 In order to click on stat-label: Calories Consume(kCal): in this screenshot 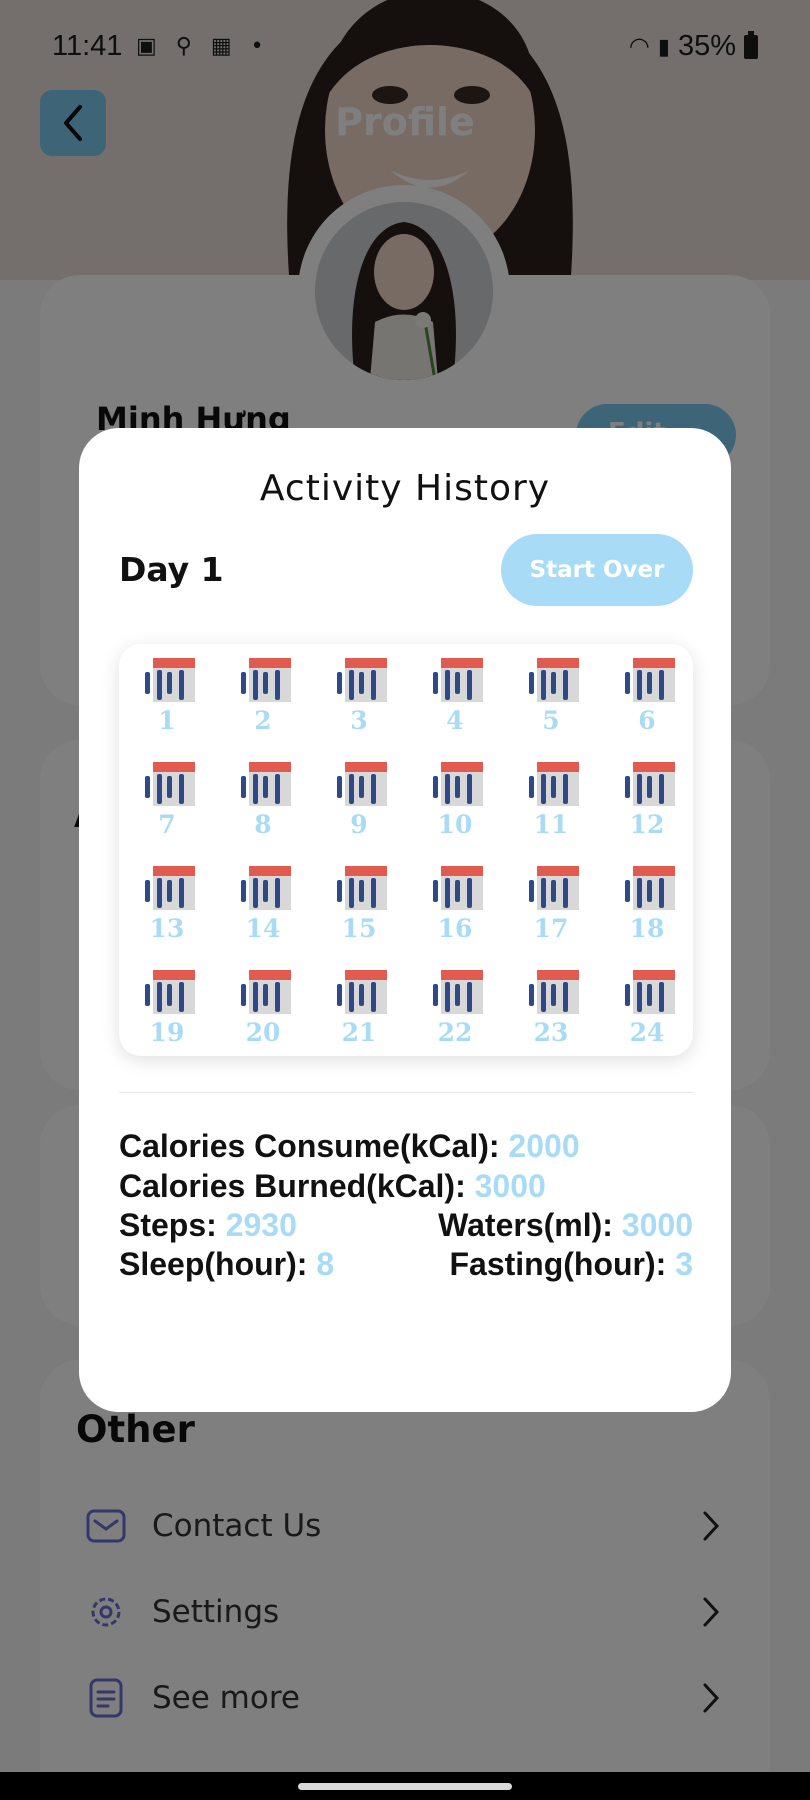, I will do `click(309, 1146)`.